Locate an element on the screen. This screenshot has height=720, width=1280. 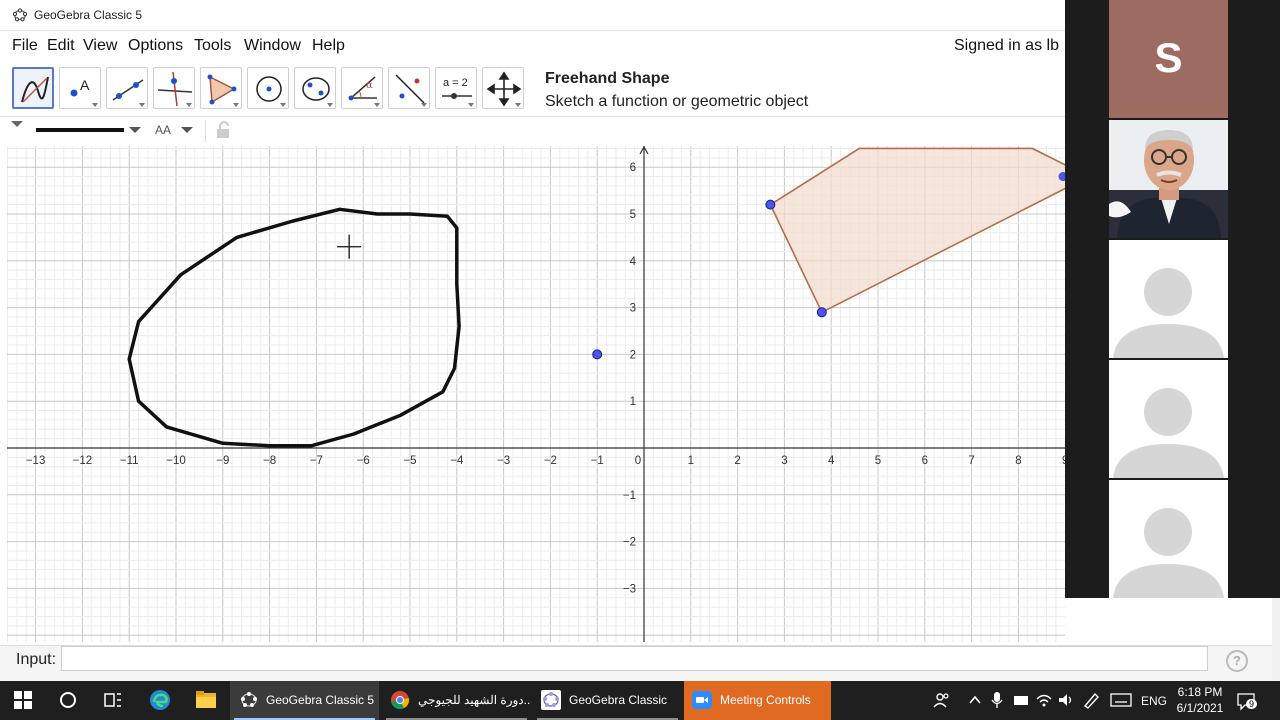
pen-icon is located at coordinates (1091, 700).